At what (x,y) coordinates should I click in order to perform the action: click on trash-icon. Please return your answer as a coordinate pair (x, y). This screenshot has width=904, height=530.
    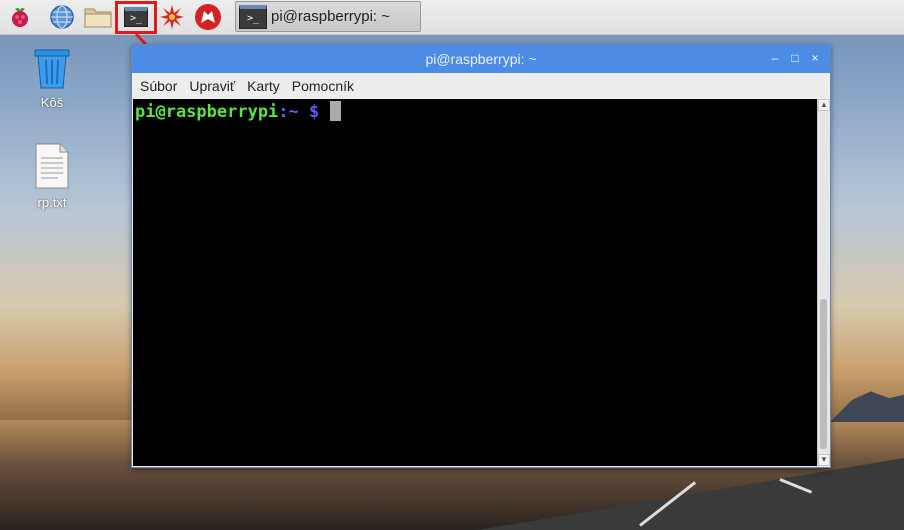
    Looking at the image, I should click on (52, 69).